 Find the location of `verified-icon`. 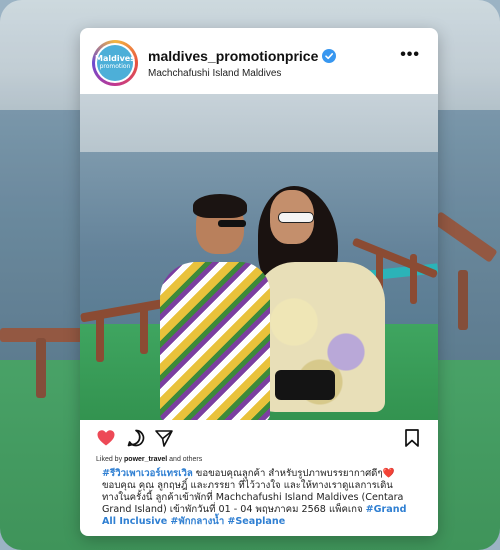

verified-icon is located at coordinates (329, 56).